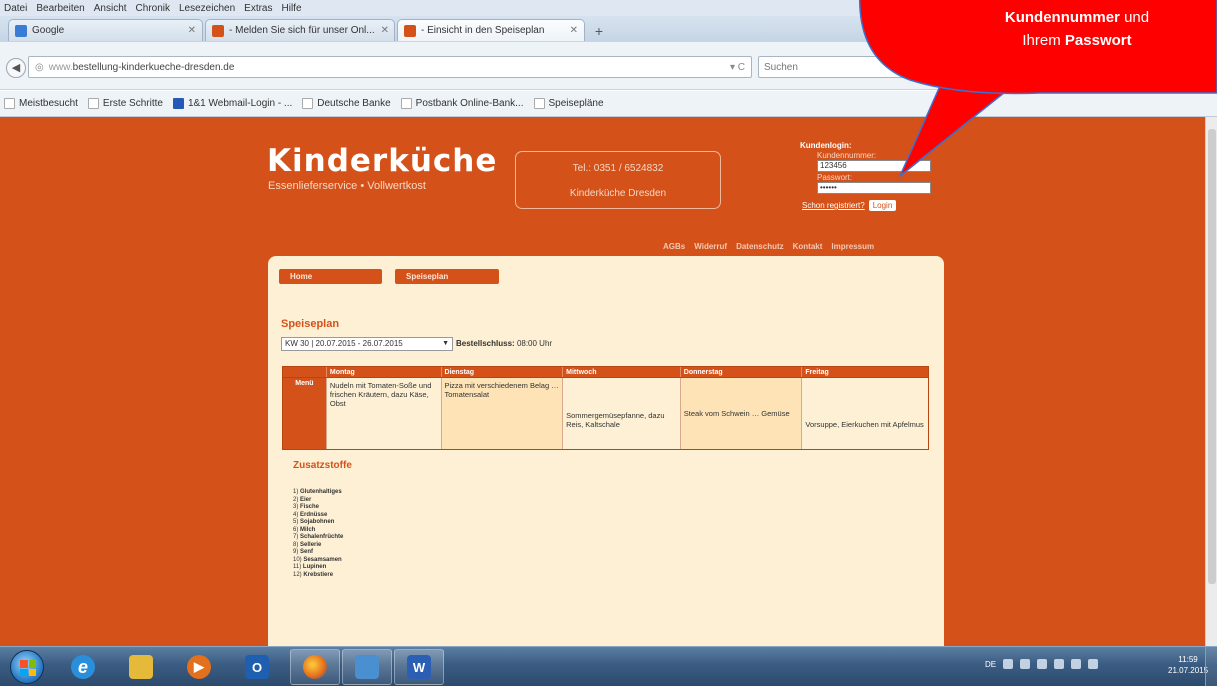 The width and height of the screenshot is (1217, 686). Describe the element at coordinates (1188, 670) in the screenshot. I see `clock-date: 21.07.2015` at that location.